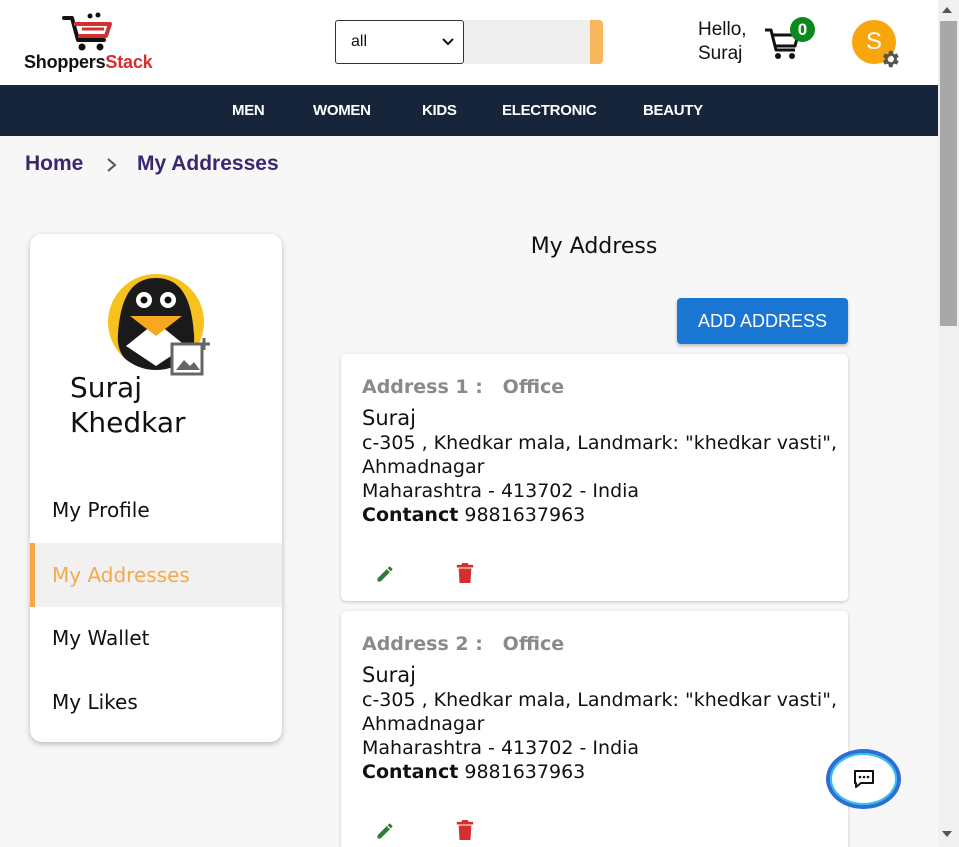 This screenshot has height=847, width=959. Describe the element at coordinates (948, 173) in the screenshot. I see `scrollbar-thumb` at that location.